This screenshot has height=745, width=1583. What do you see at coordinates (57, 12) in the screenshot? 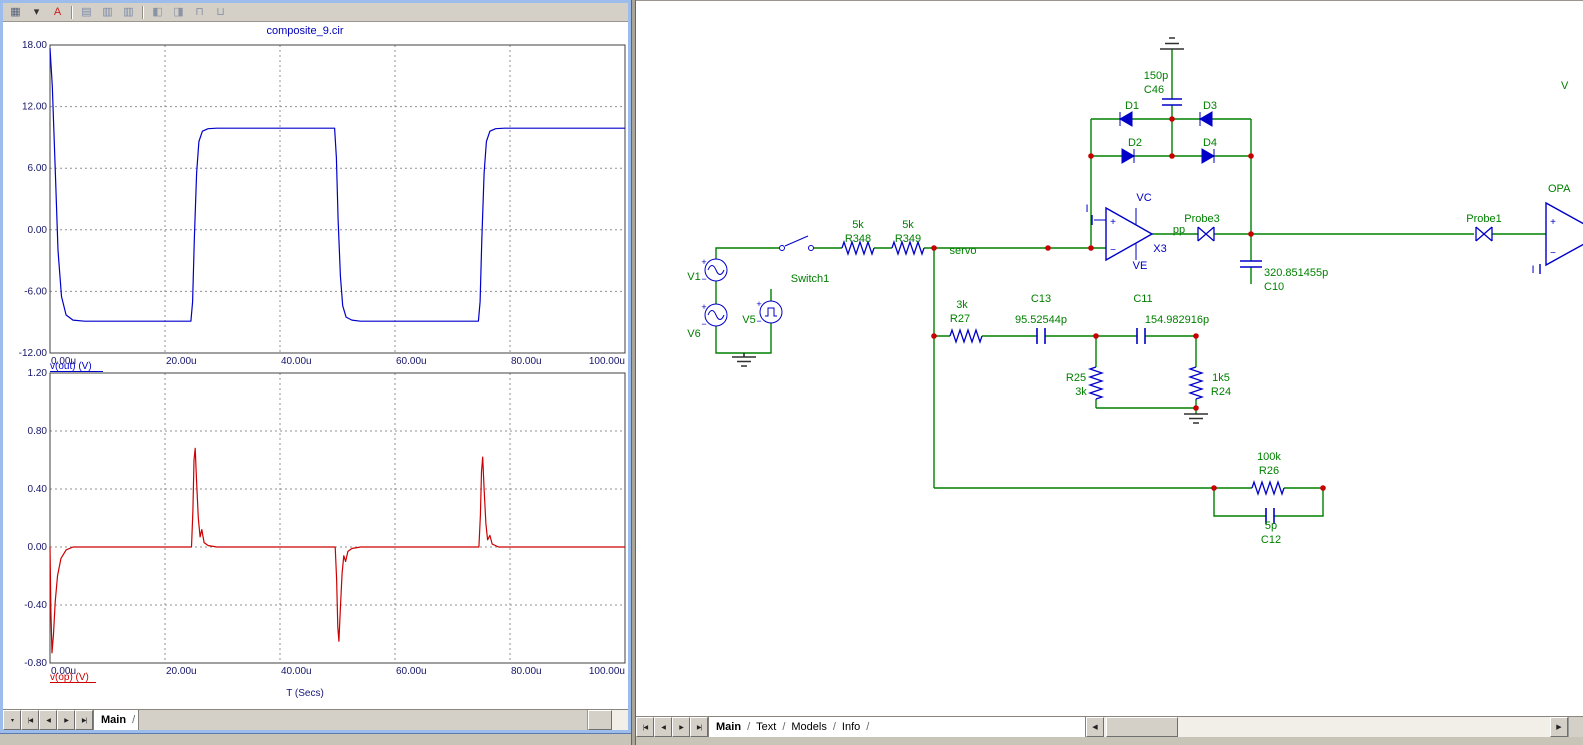
I see `text-tool-icon: A` at bounding box center [57, 12].